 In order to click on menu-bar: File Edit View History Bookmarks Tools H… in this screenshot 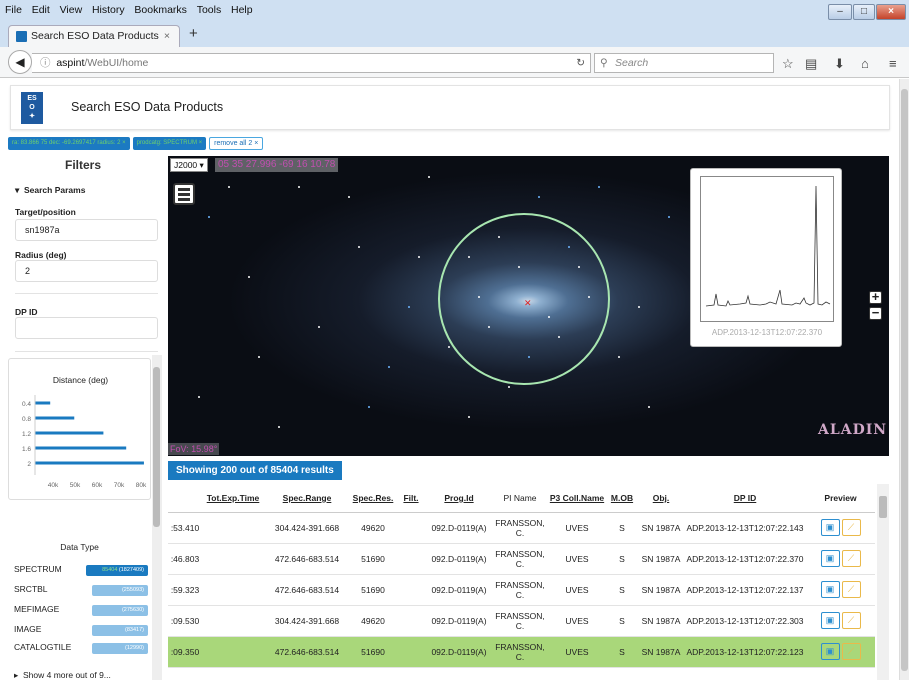, I will do `click(454, 11)`.